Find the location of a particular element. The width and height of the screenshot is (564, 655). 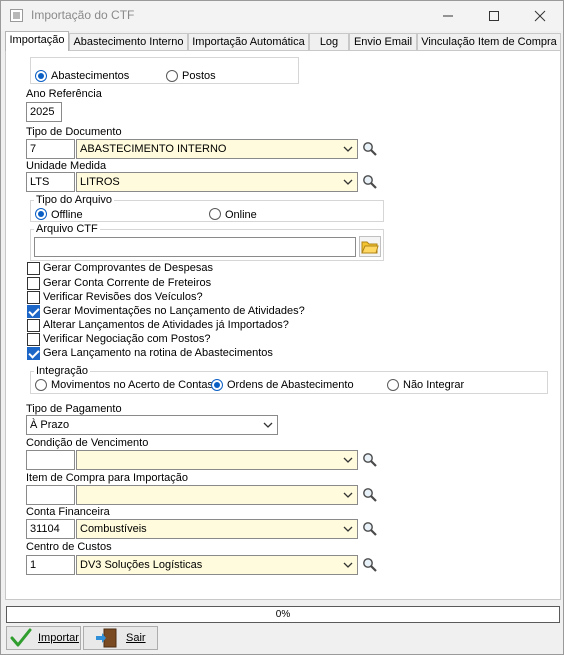

centro-value: DV3 Soluções Logísticas is located at coordinates (141, 565).